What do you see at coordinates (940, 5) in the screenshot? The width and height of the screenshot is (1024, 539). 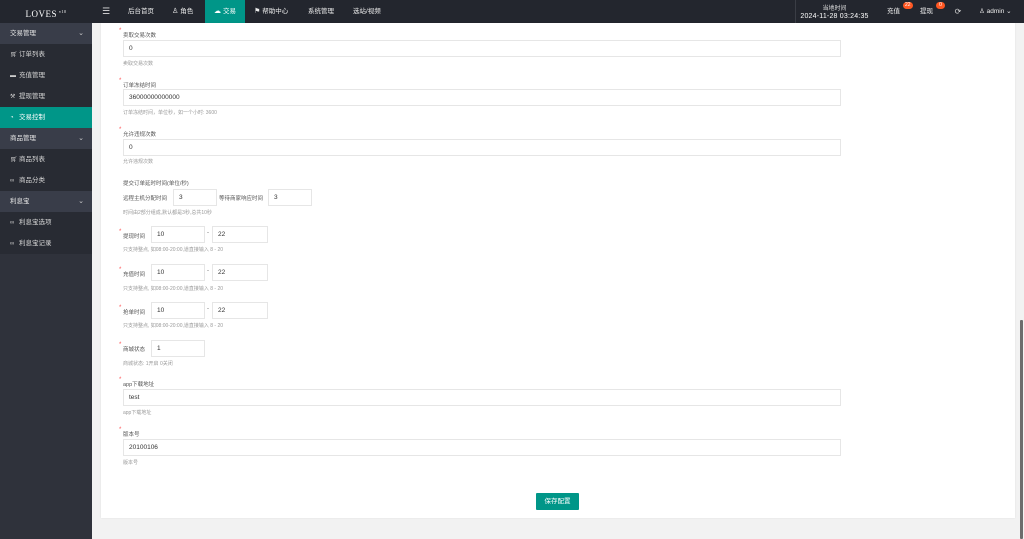 I see `withdraw-badge: 0` at bounding box center [940, 5].